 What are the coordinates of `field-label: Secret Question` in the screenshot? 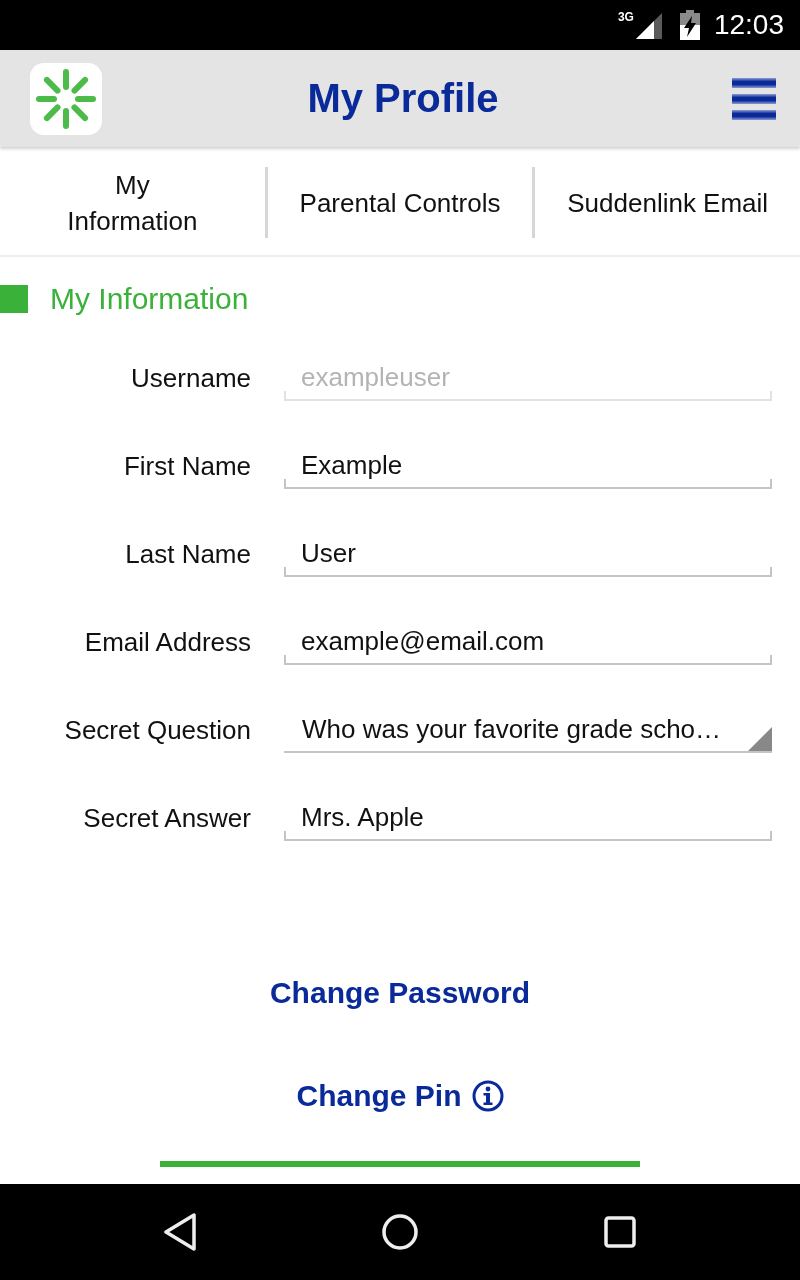 It's located at (157, 730).